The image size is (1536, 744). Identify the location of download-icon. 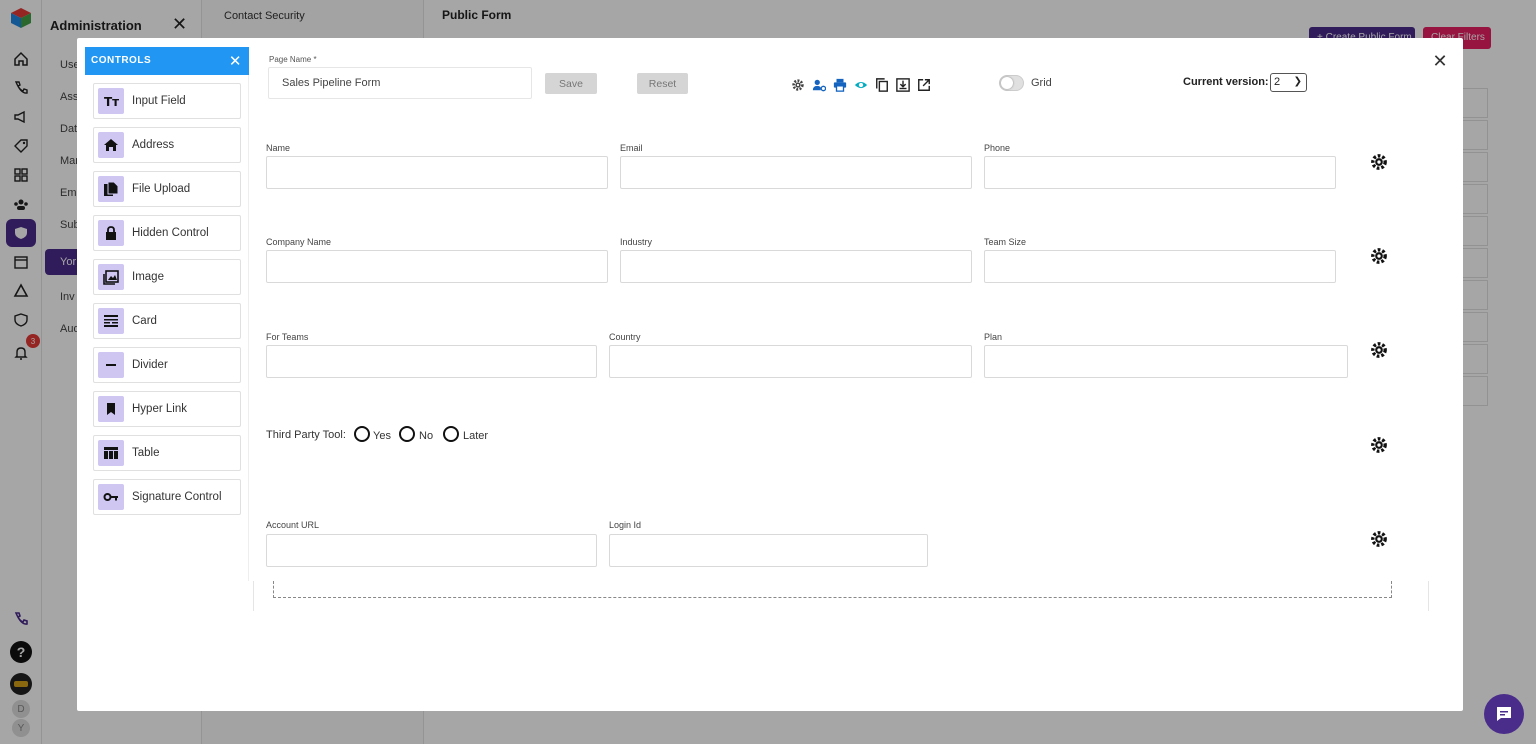
(903, 85).